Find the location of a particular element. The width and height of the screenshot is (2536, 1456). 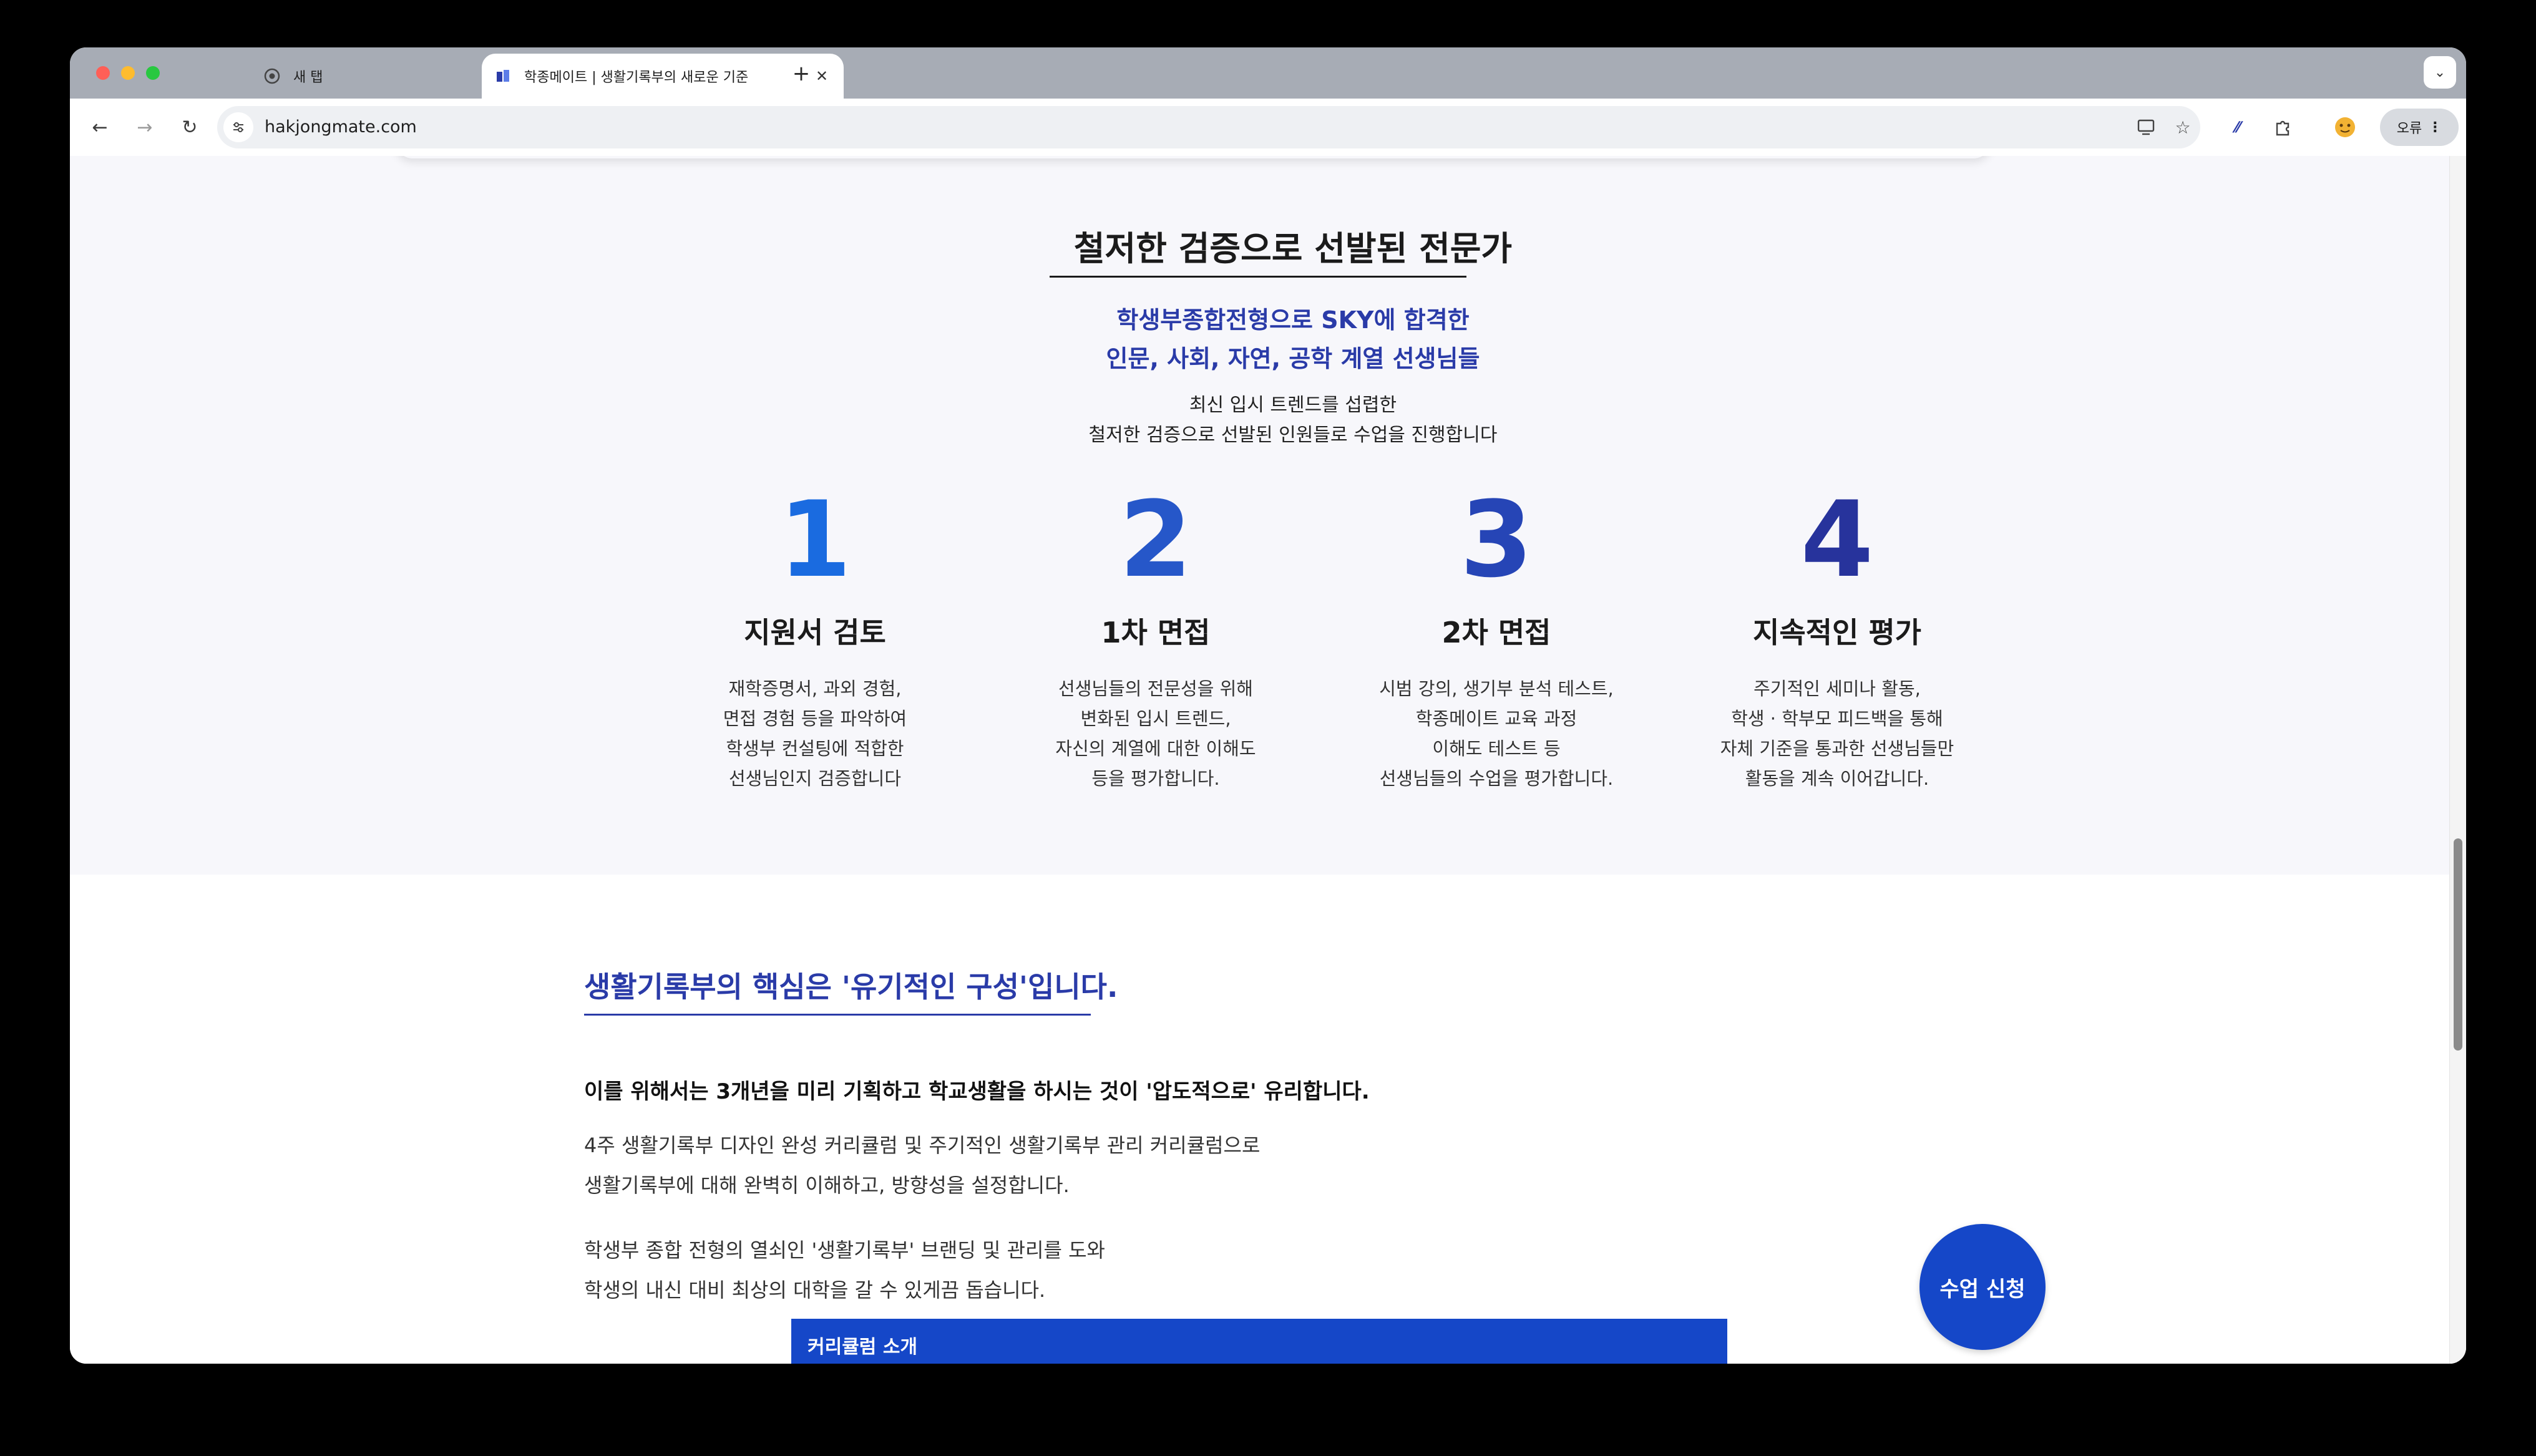

experts-subtitle-blue-2: 인문, 사회, 자연, 공학 계열 선생님들 is located at coordinates (1293, 359).